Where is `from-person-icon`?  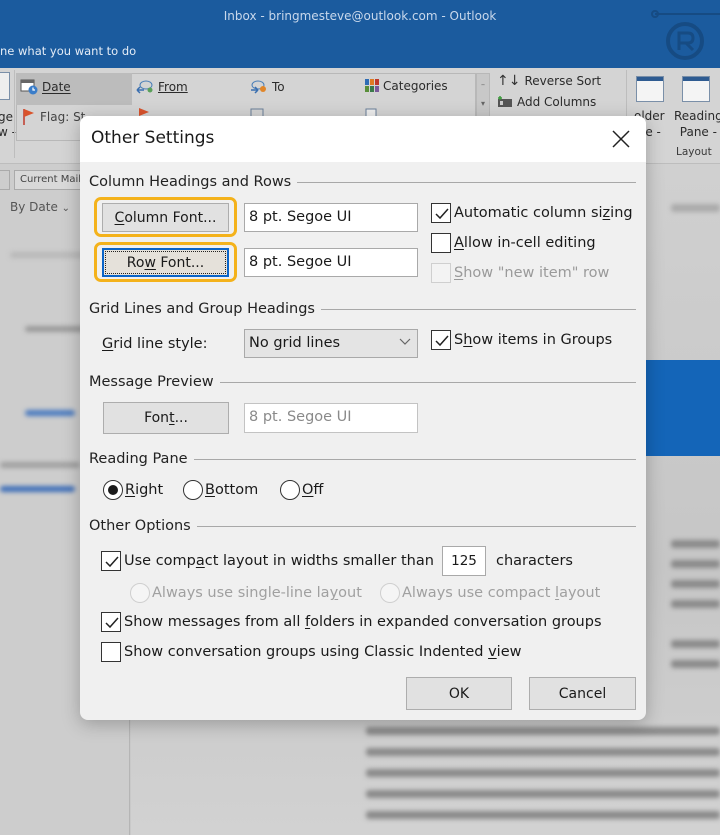 from-person-icon is located at coordinates (144, 87).